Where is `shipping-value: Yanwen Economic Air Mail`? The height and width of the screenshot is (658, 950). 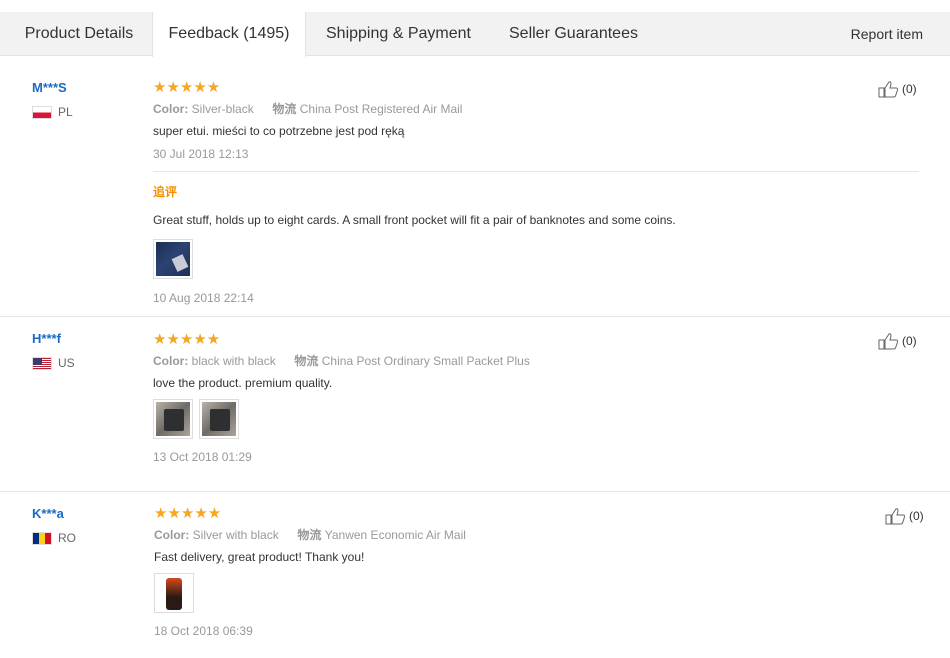 shipping-value: Yanwen Economic Air Mail is located at coordinates (395, 535).